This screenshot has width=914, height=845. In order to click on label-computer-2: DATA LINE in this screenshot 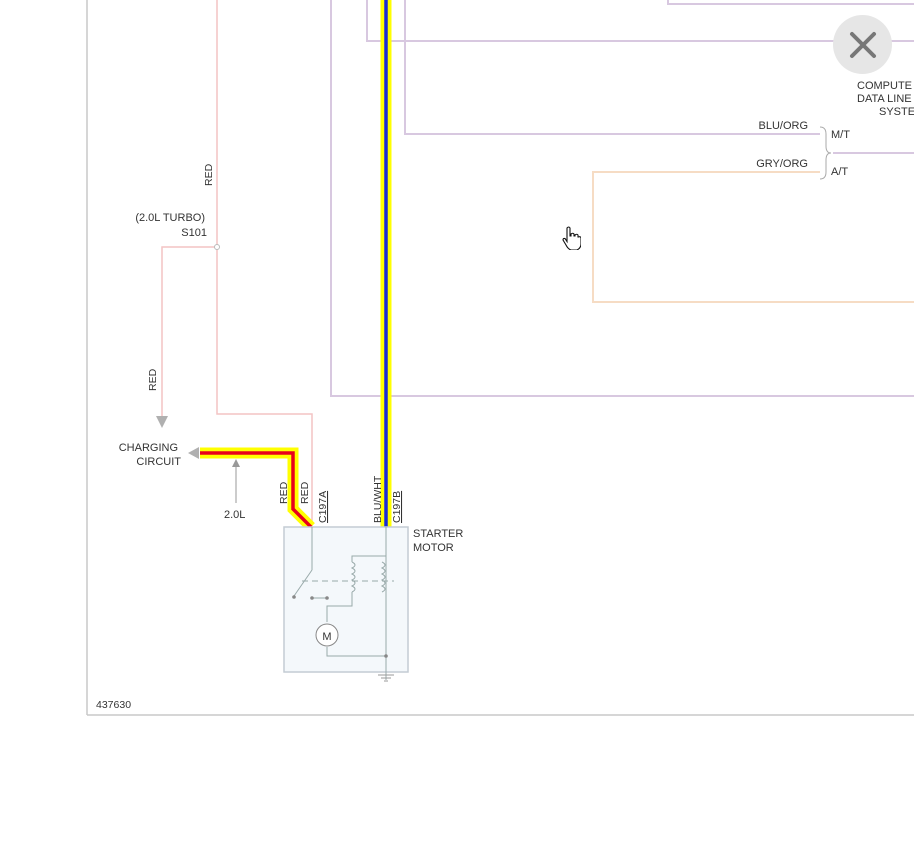, I will do `click(884, 99)`.